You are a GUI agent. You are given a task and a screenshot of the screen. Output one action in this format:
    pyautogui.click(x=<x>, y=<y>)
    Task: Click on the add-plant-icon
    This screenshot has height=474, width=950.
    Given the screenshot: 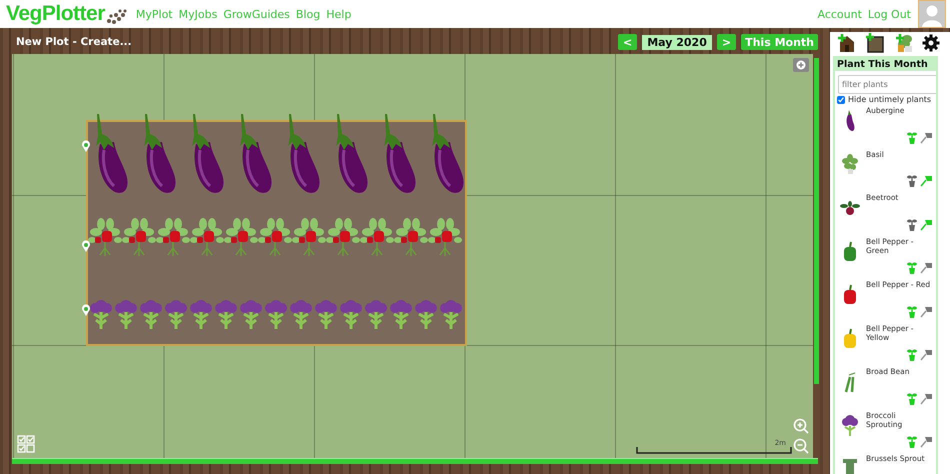 What is the action you would take?
    pyautogui.click(x=904, y=43)
    